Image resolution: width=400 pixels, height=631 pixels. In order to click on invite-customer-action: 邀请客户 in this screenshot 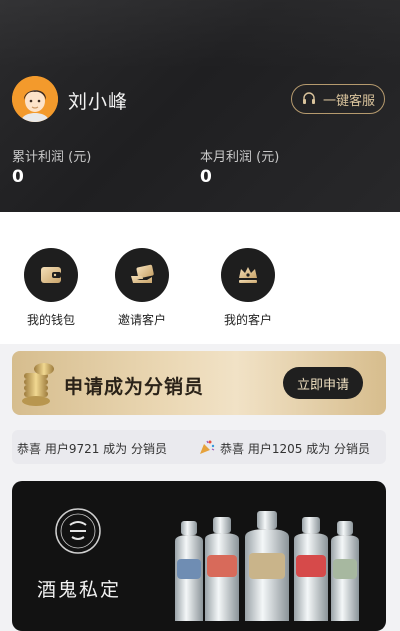, I will do `click(142, 288)`.